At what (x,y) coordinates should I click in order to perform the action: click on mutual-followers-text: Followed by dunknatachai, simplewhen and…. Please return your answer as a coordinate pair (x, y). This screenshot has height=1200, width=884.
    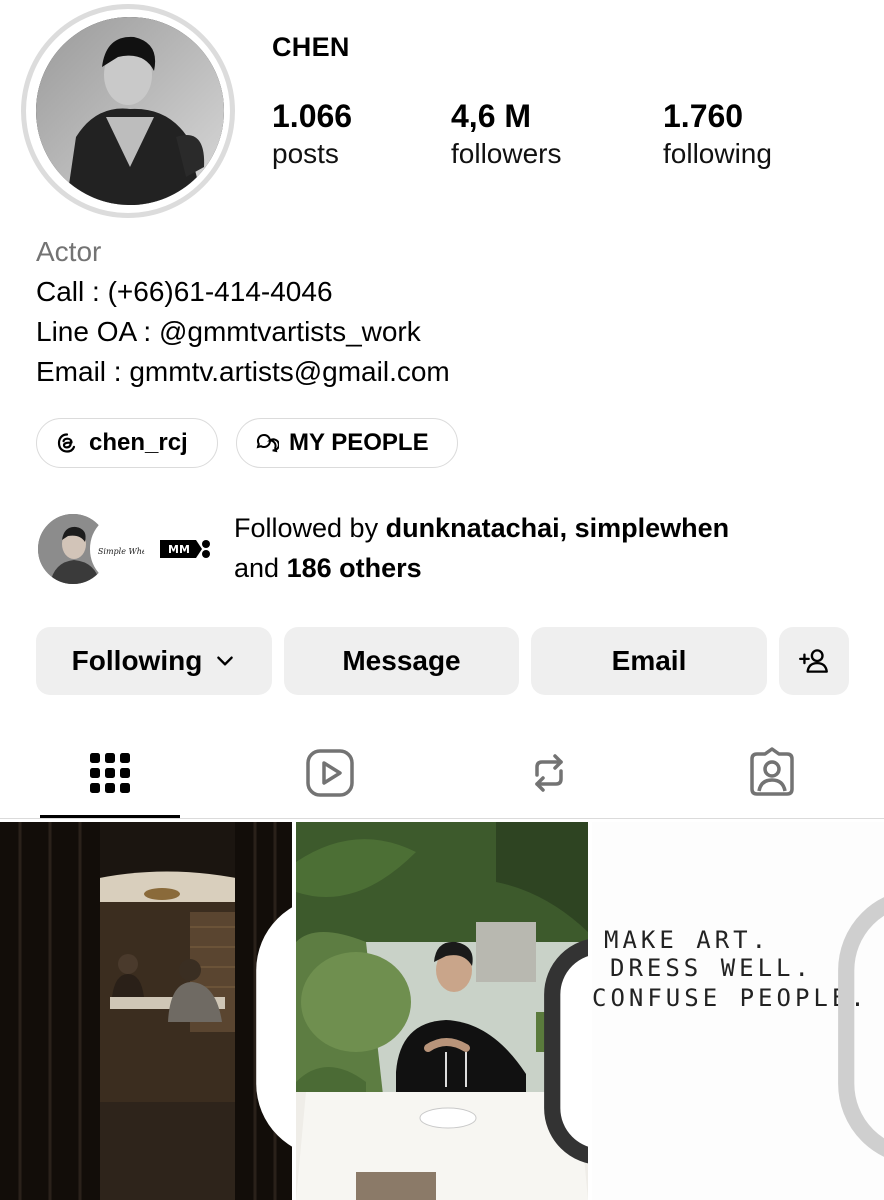
    Looking at the image, I should click on (481, 548).